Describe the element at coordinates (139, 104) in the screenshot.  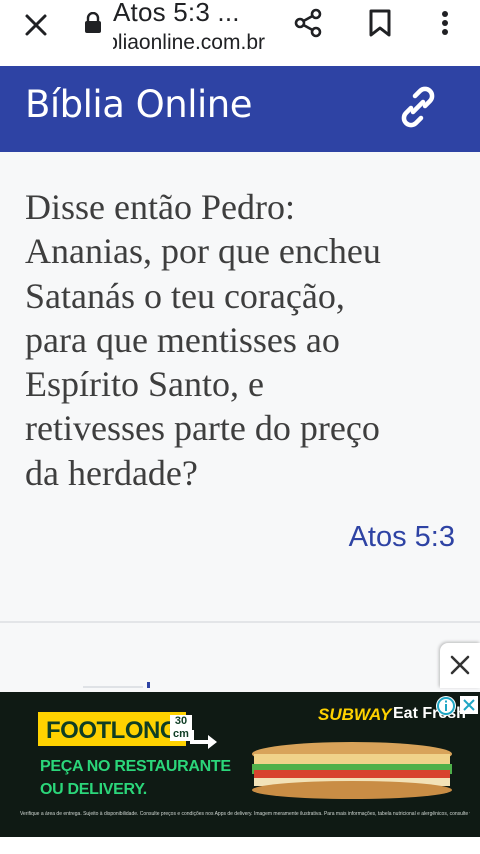
I see `app-title: Bíblia Online` at that location.